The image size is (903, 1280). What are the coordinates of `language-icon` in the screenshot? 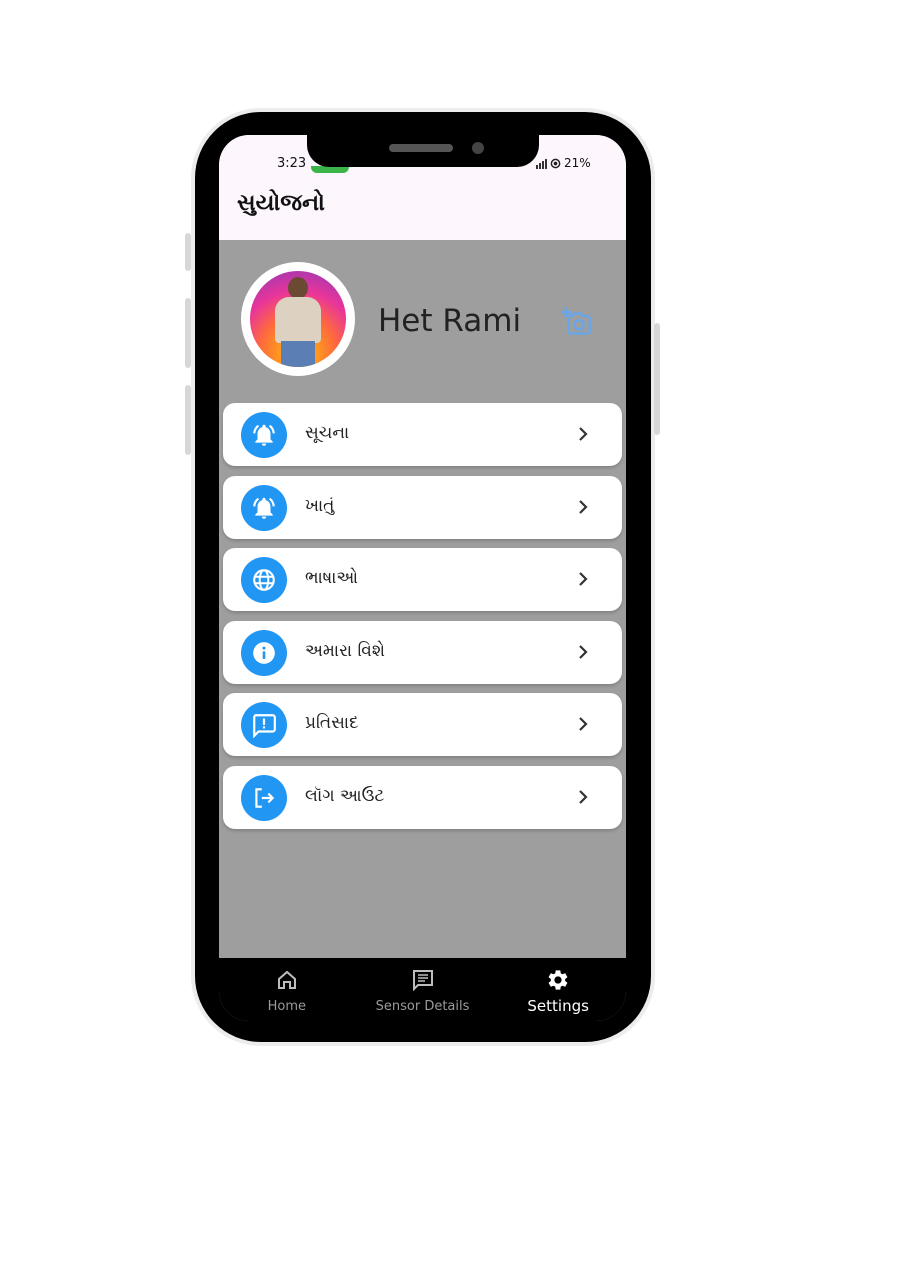 It's located at (264, 580).